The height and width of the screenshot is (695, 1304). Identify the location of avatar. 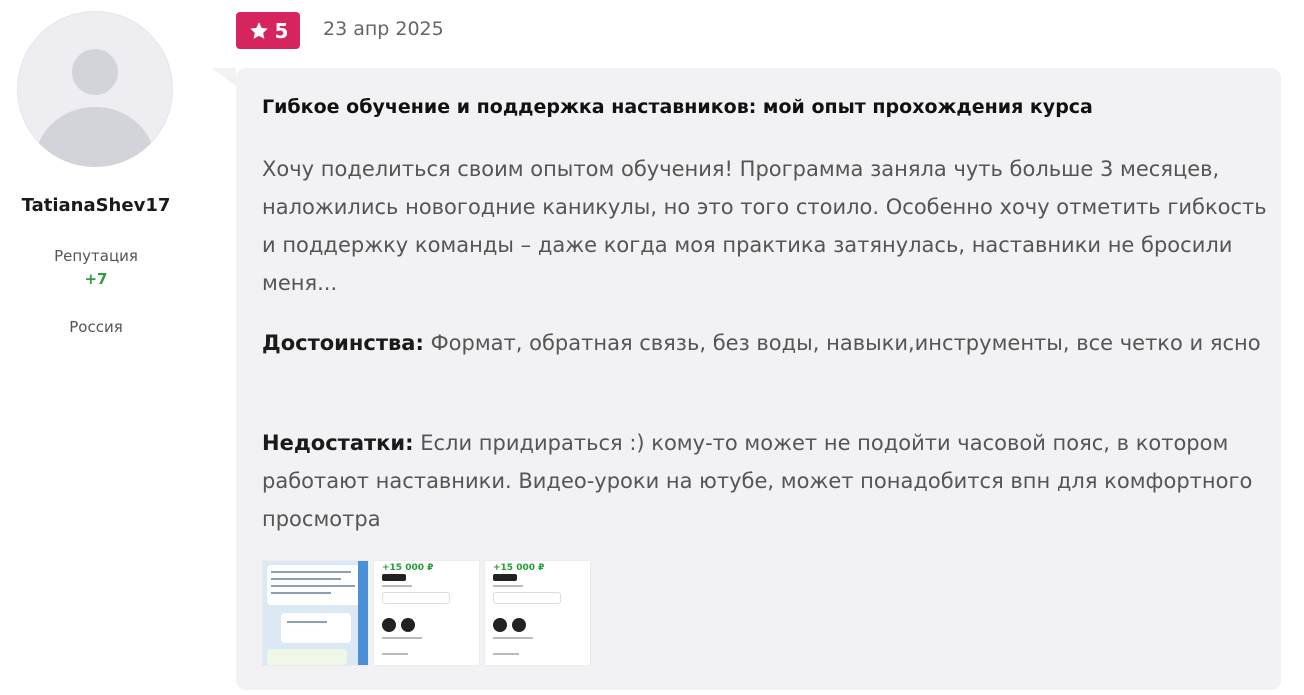
(95, 89).